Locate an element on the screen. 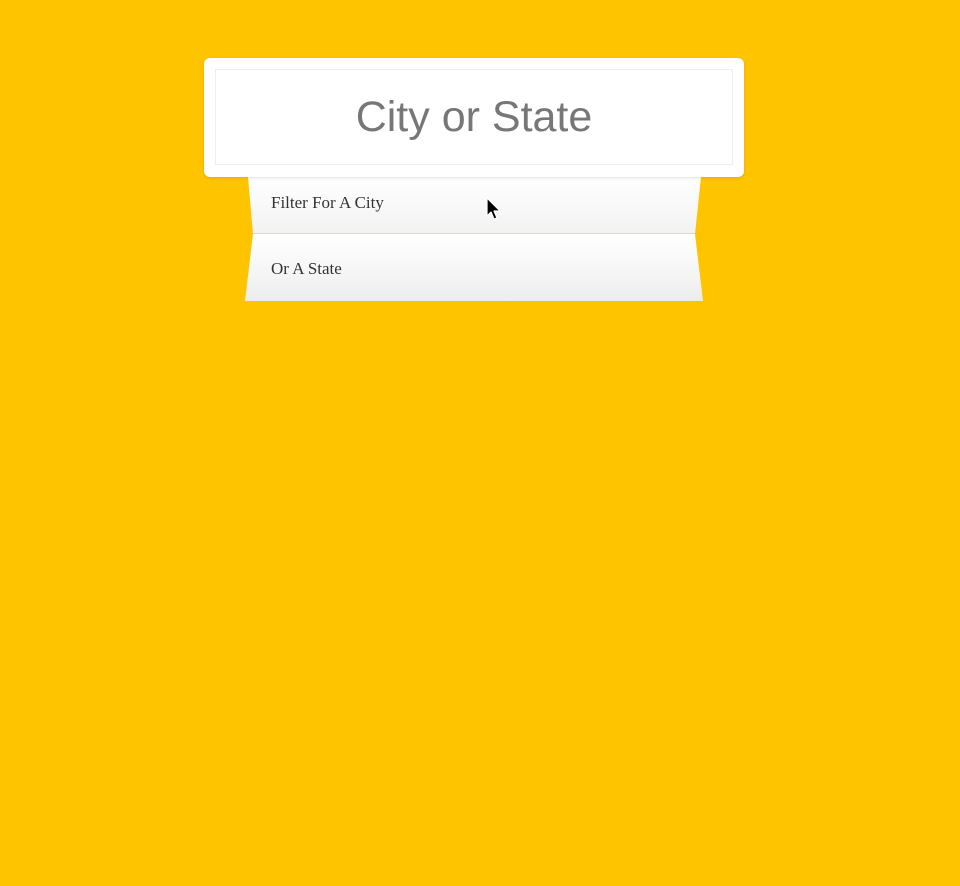 The width and height of the screenshot is (960, 886). suggestion-item-label: Or A State is located at coordinates (306, 268).